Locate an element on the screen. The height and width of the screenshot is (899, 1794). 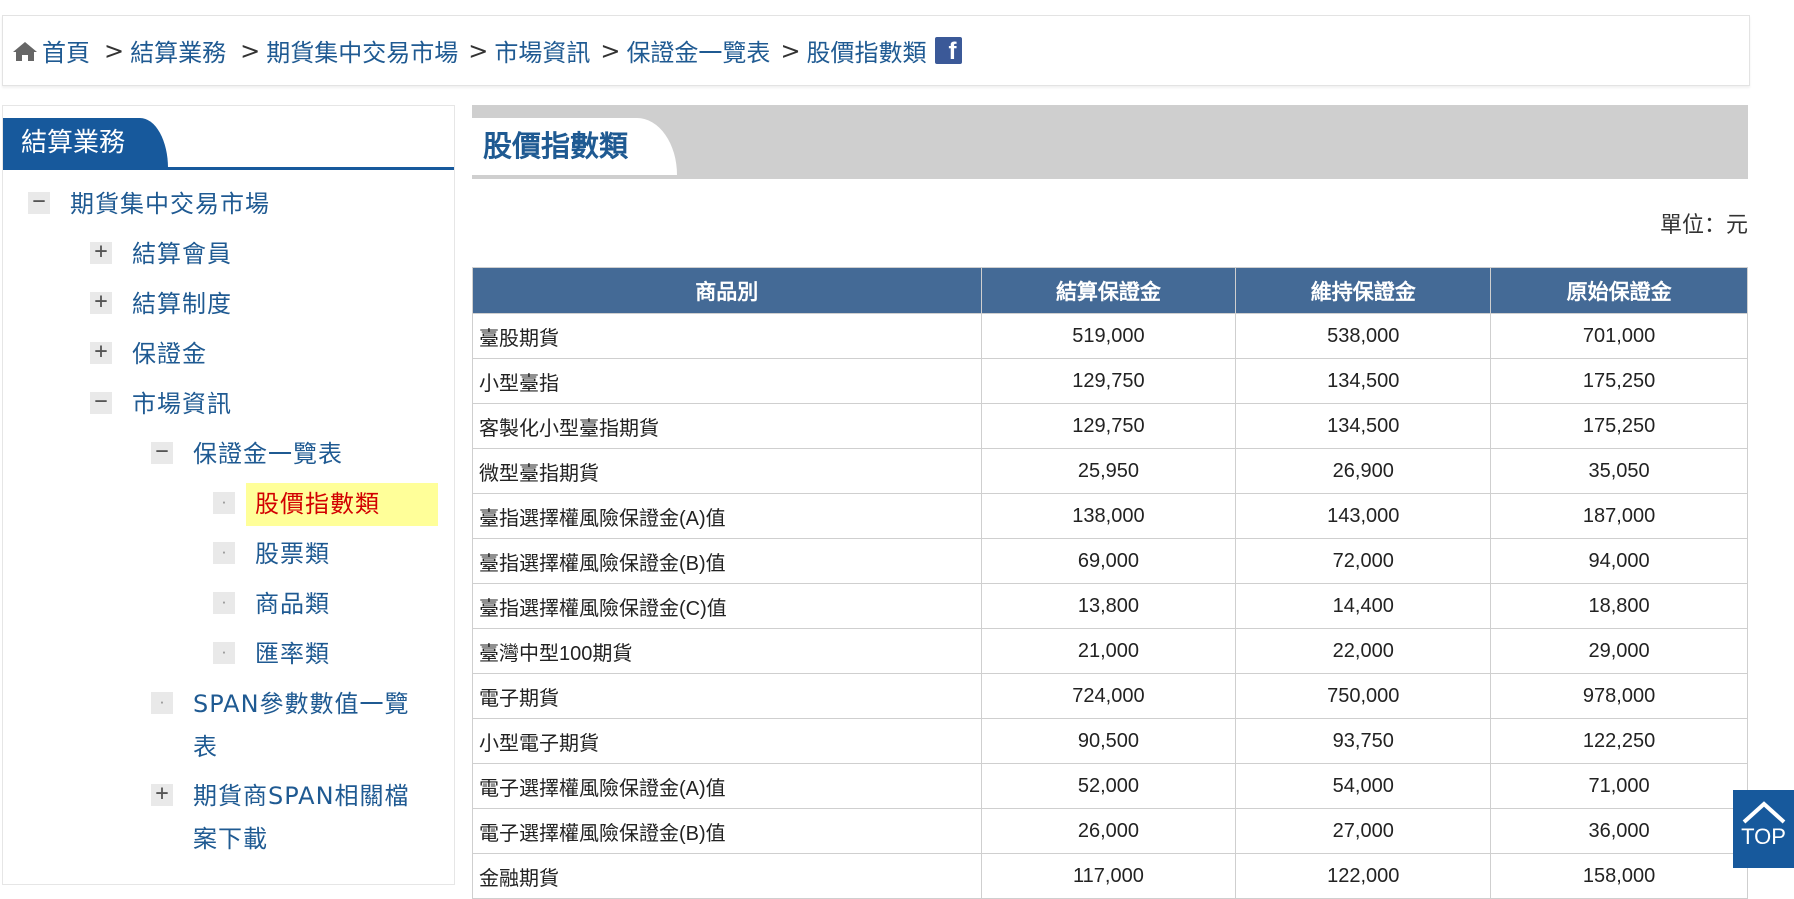
sidebar-item-label: 匯率類 is located at coordinates (292, 654).